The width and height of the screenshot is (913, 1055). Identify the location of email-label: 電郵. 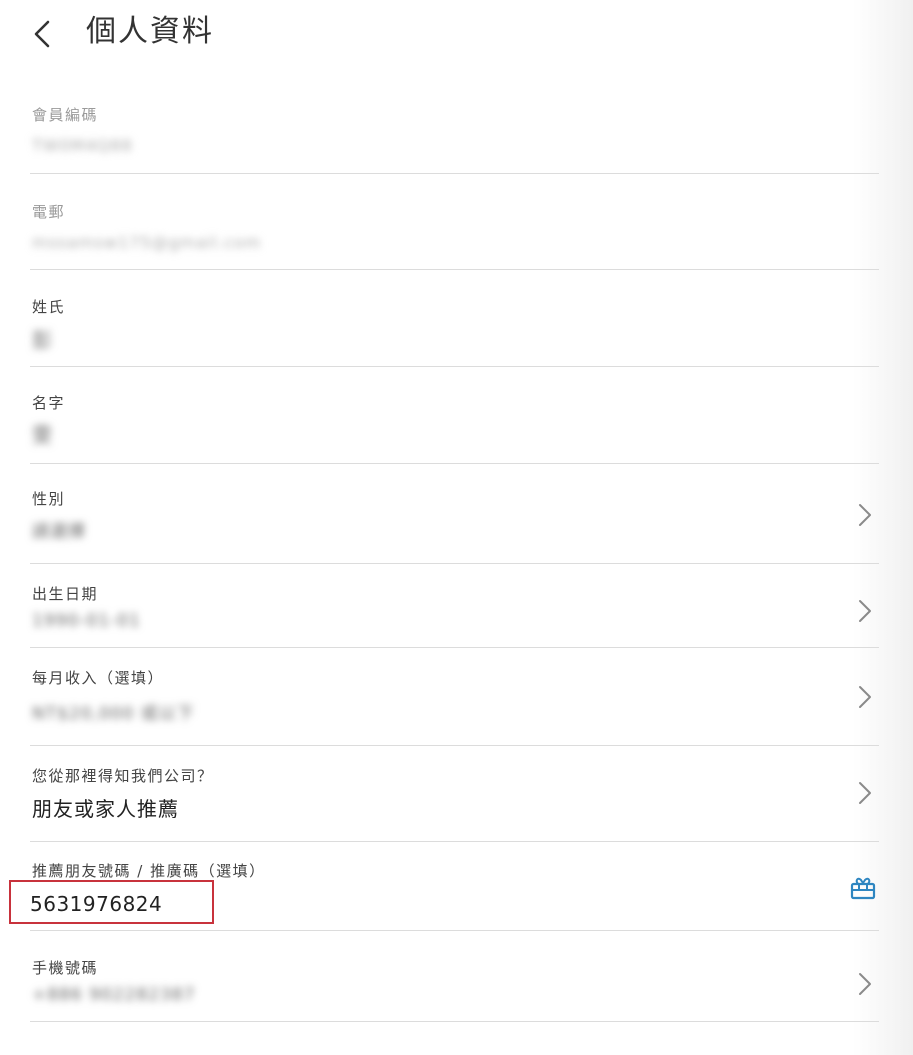
(49, 212).